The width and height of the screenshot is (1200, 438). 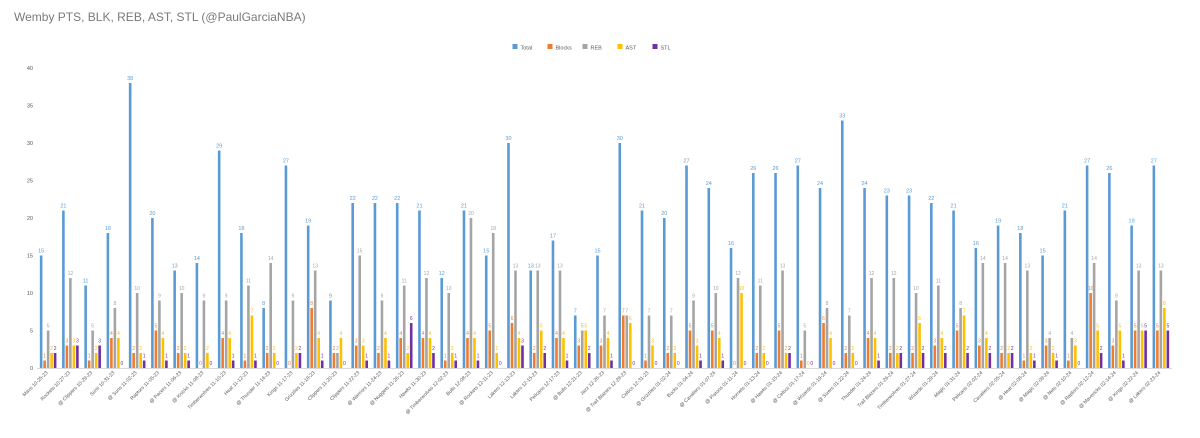 What do you see at coordinates (775, 169) in the screenshot?
I see `data-label-total: 26` at bounding box center [775, 169].